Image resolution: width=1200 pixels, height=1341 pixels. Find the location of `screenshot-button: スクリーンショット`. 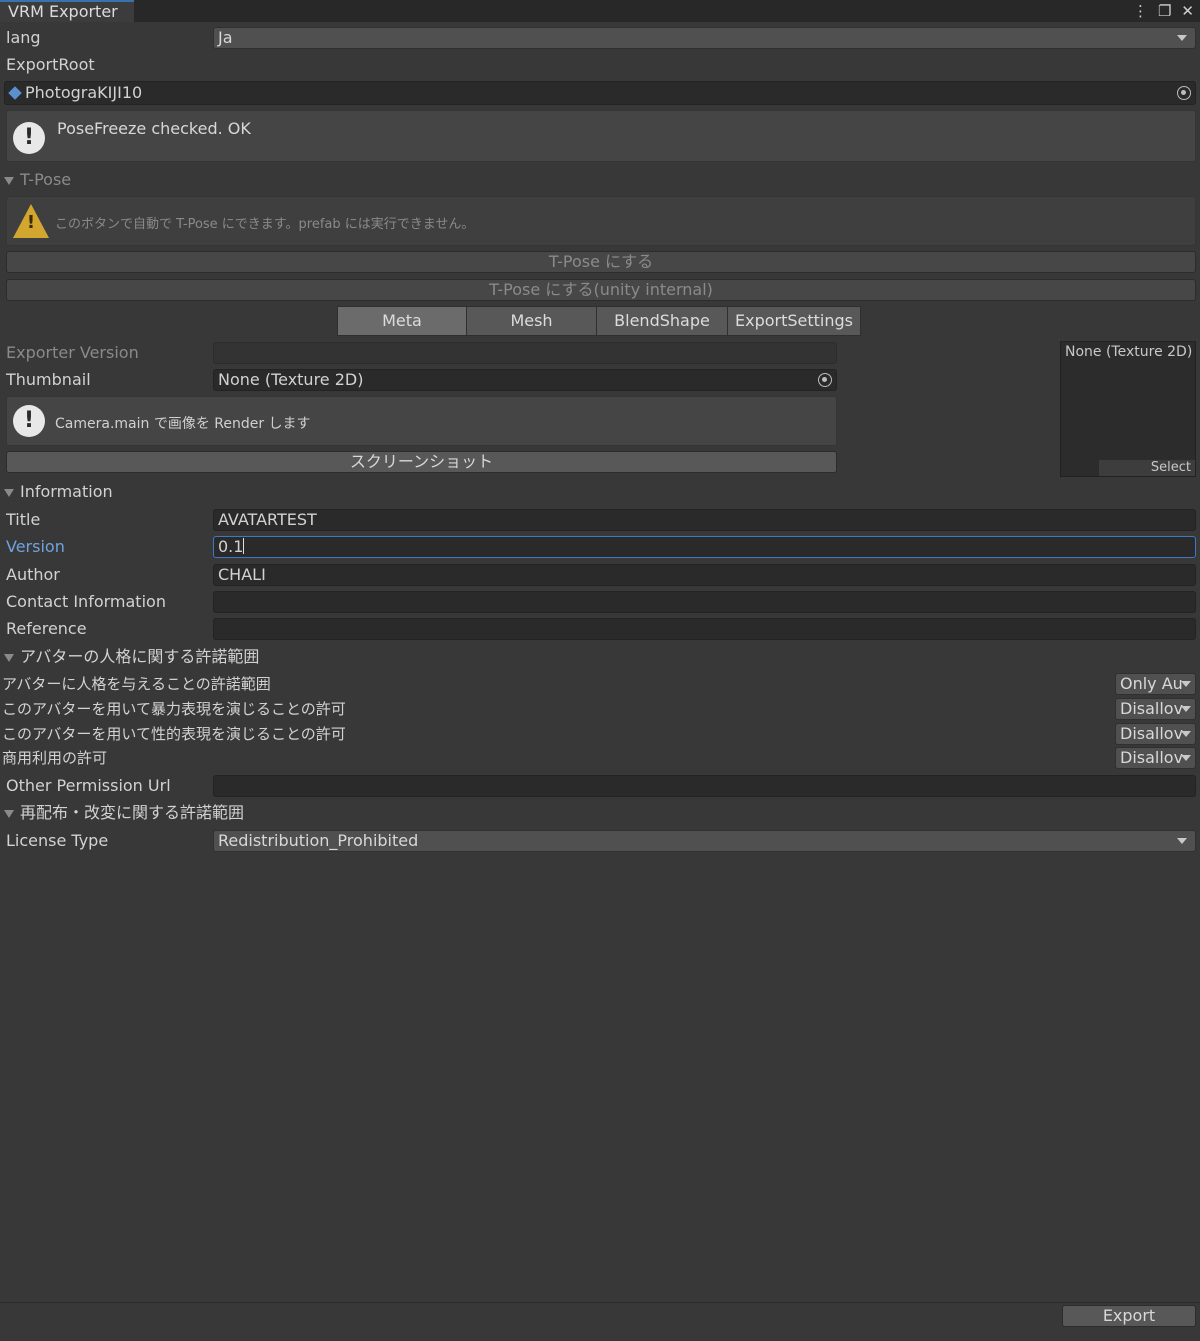

screenshot-button: スクリーンショット is located at coordinates (421, 462).